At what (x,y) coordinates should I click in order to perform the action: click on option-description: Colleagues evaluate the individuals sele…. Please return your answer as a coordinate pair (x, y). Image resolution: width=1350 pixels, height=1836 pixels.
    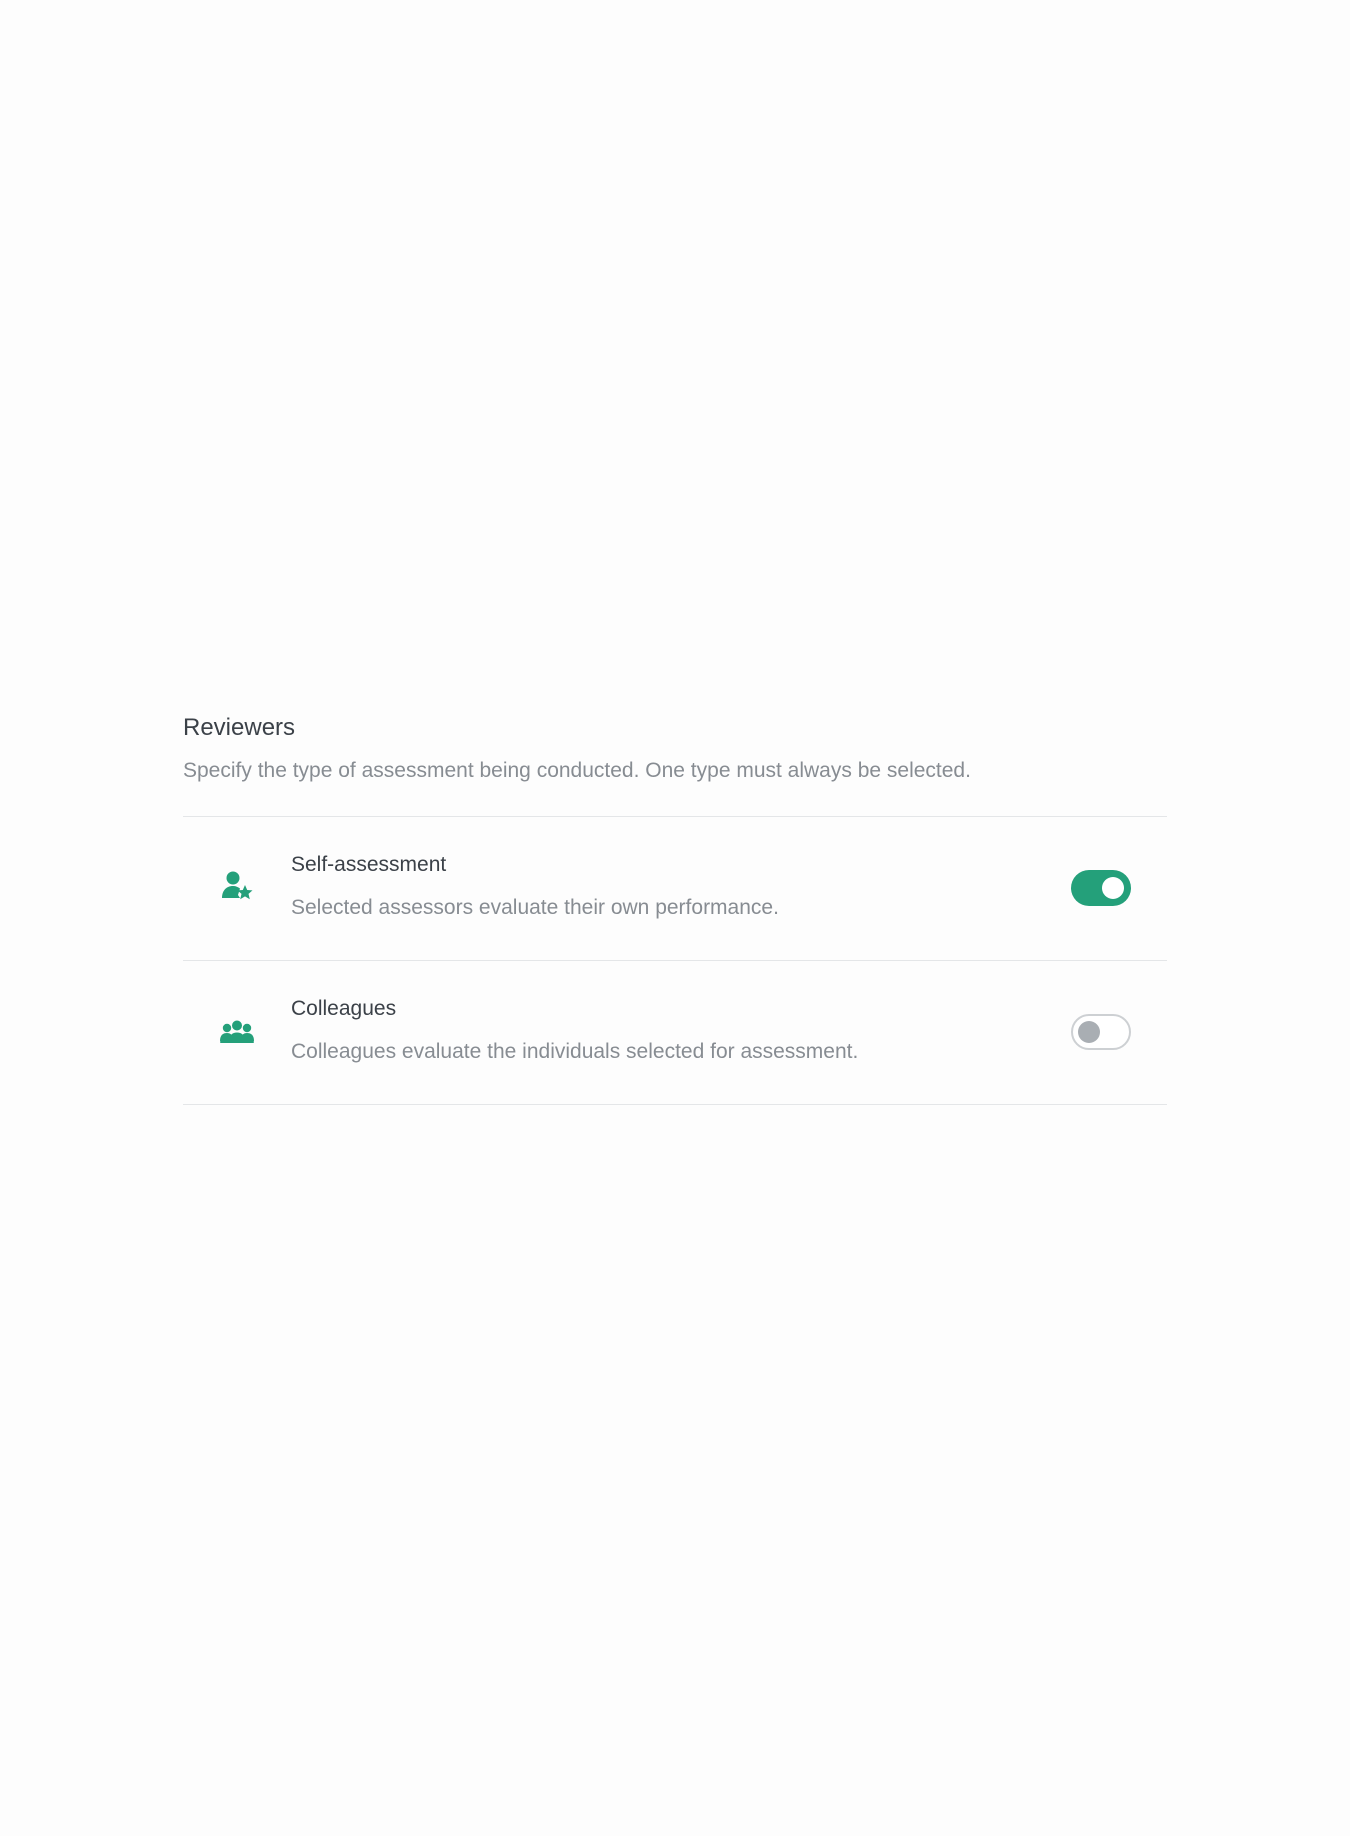
    Looking at the image, I should click on (575, 1051).